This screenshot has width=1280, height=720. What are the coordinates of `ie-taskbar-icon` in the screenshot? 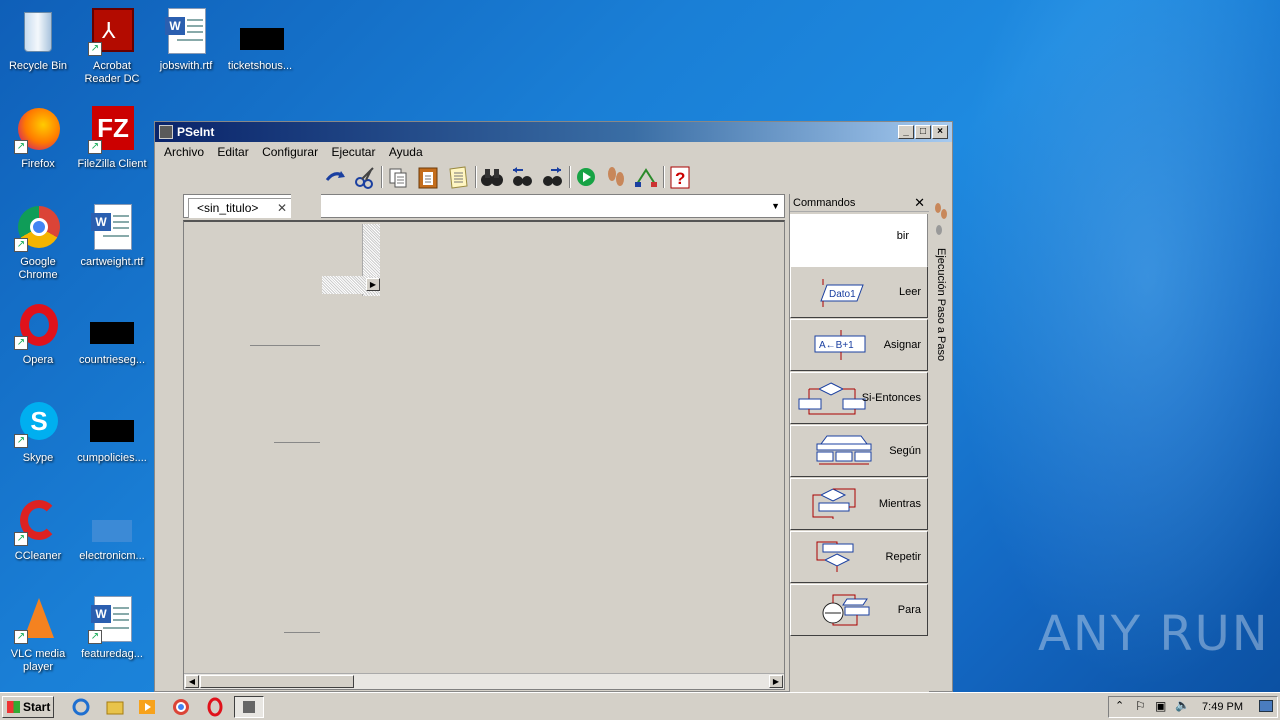 It's located at (81, 707).